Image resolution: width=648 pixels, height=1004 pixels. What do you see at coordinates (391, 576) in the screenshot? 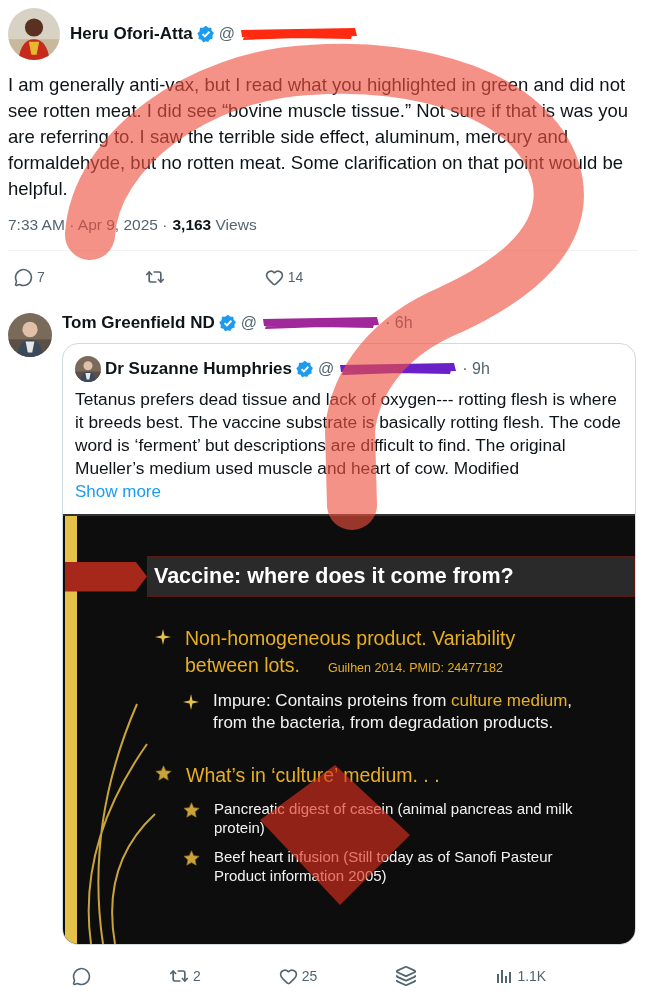
I see `slide-title: Vaccine: where does it come from?` at bounding box center [391, 576].